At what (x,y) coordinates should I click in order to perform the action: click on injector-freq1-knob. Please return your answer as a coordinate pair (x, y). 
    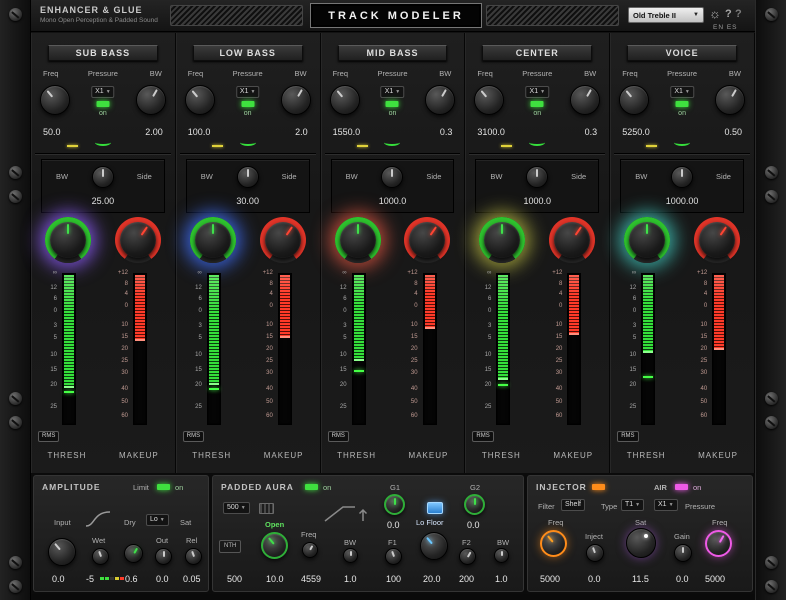
    Looking at the image, I should click on (553, 543).